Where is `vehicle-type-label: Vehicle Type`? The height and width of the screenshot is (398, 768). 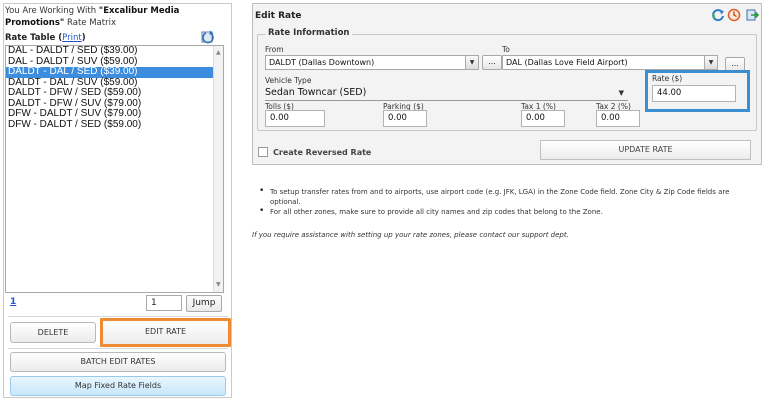
vehicle-type-label: Vehicle Type is located at coordinates (288, 80).